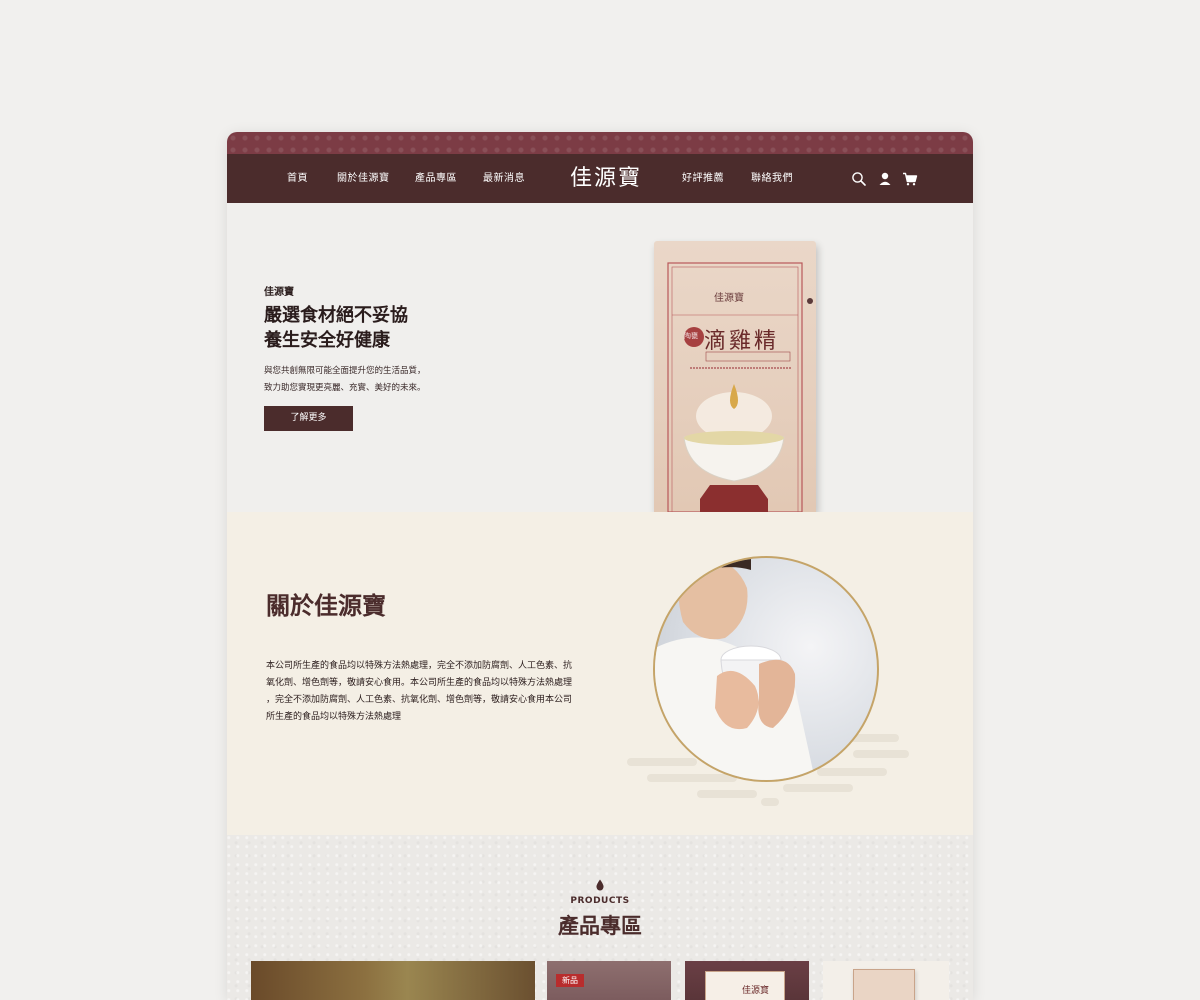 Image resolution: width=1200 pixels, height=1000 pixels. I want to click on package-seal: 陶甕, so click(691, 336).